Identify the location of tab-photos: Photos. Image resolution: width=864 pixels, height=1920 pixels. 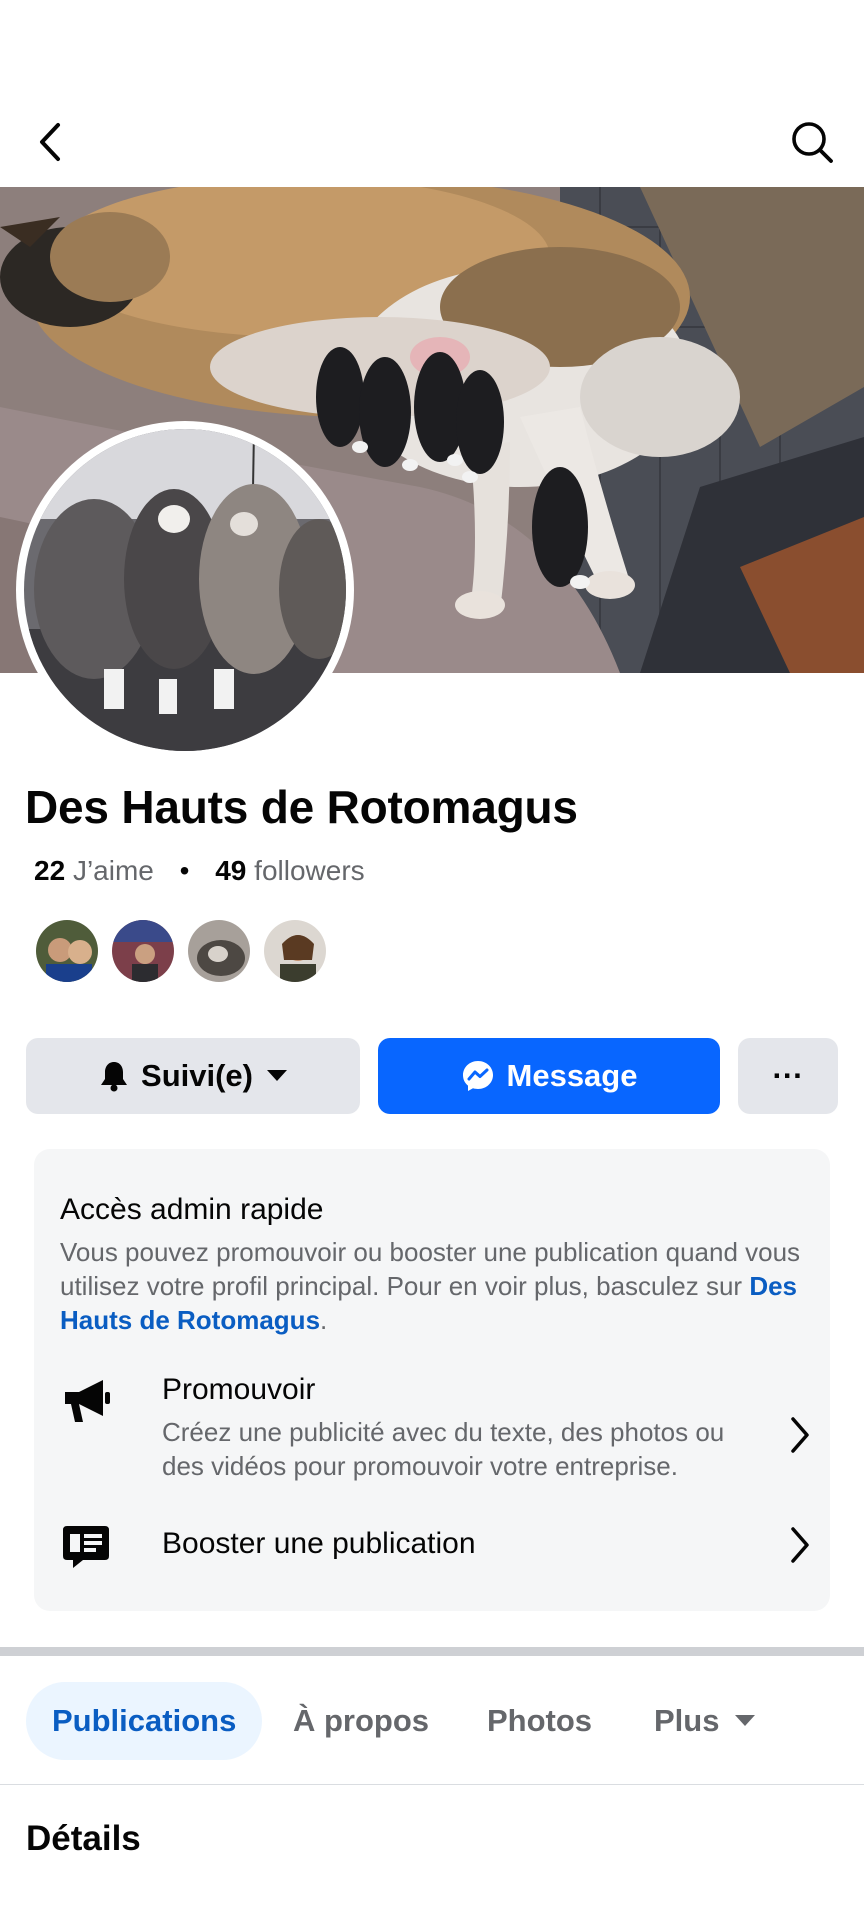
(539, 1721).